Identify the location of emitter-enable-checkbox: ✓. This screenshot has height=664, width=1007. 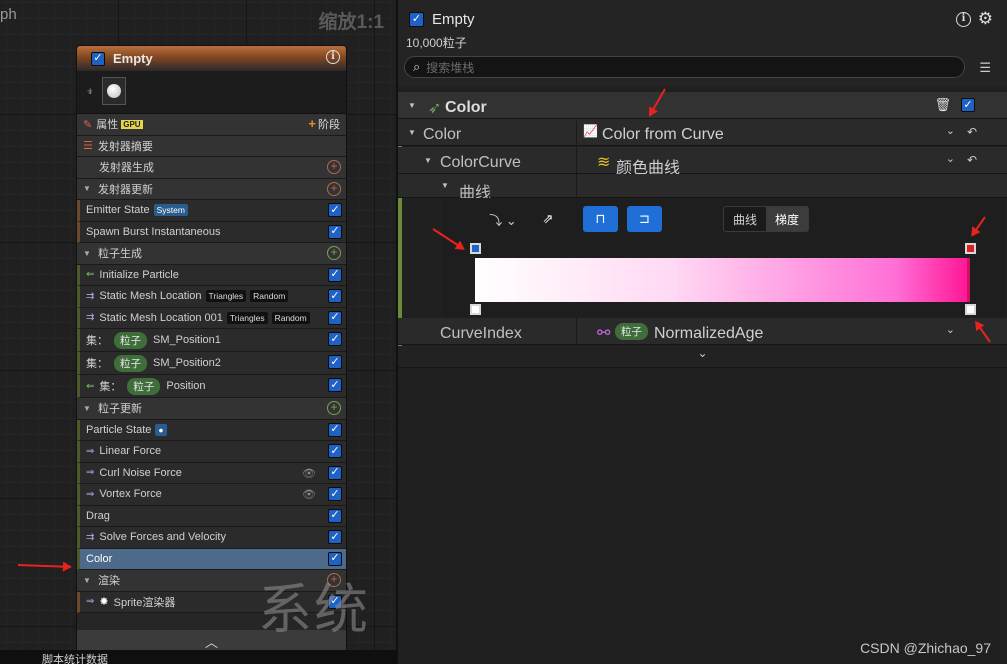
(416, 19).